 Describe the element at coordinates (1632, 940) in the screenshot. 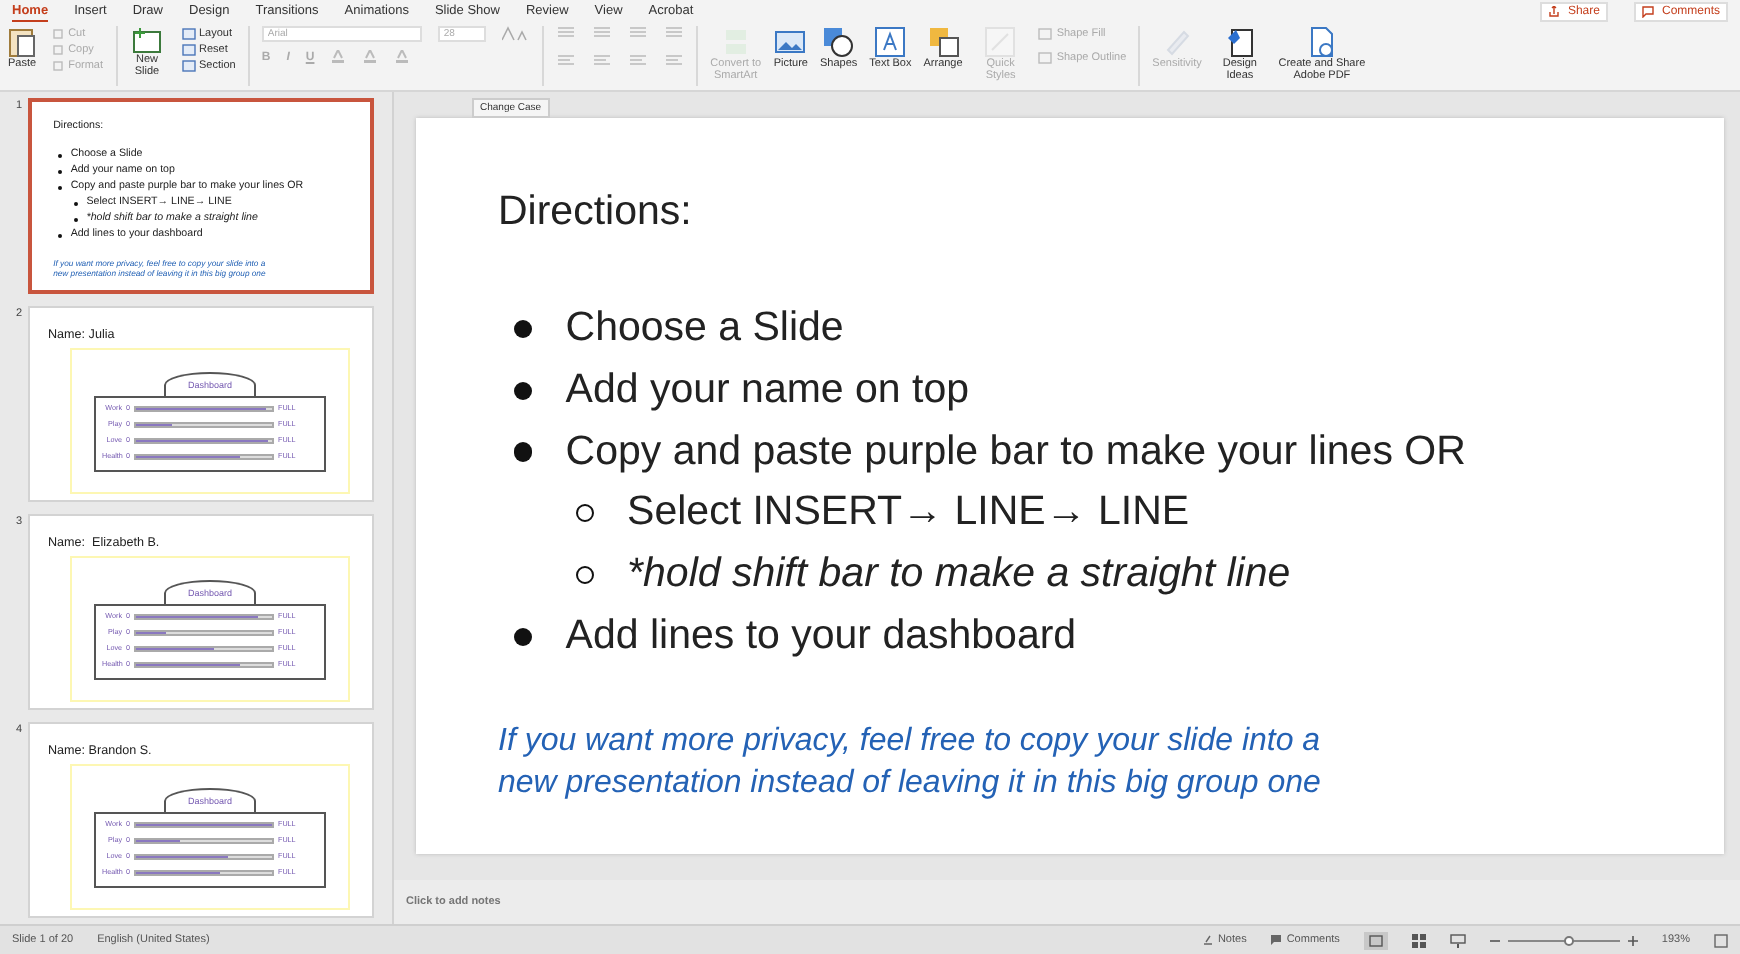

I see `zoom-in-icon` at that location.